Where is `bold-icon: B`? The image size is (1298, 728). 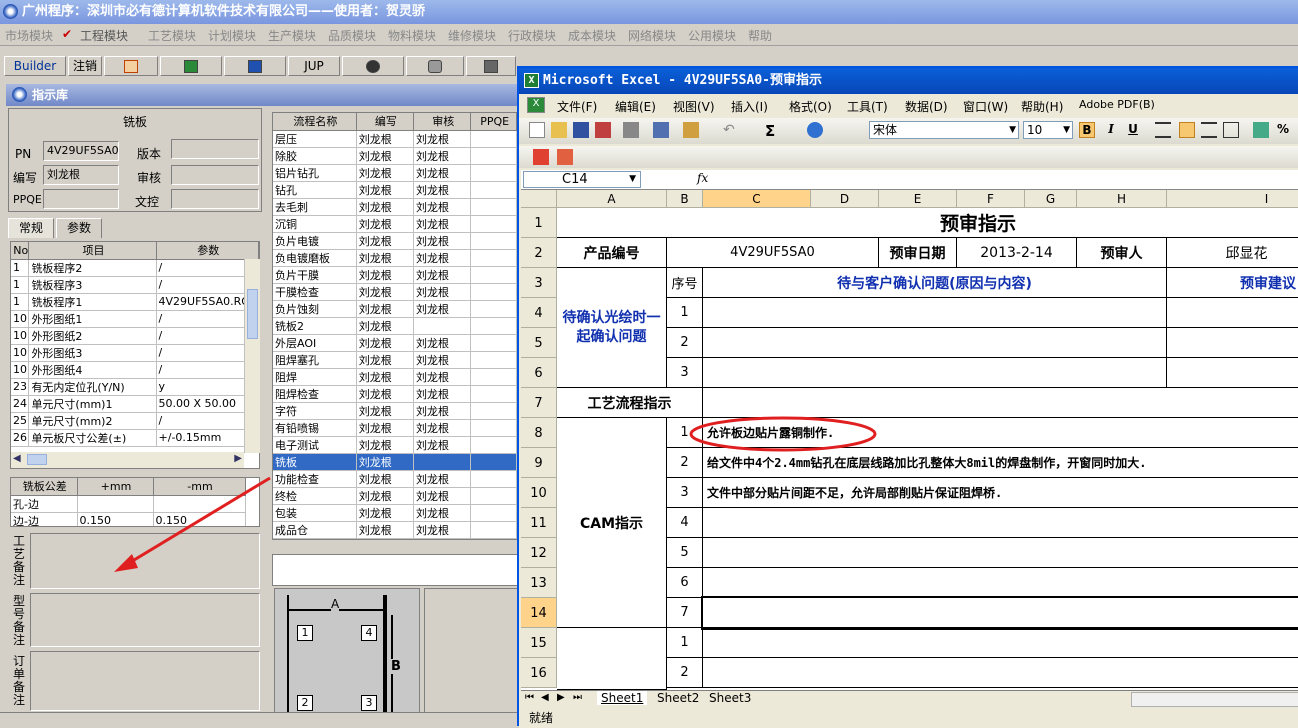 bold-icon: B is located at coordinates (1087, 130).